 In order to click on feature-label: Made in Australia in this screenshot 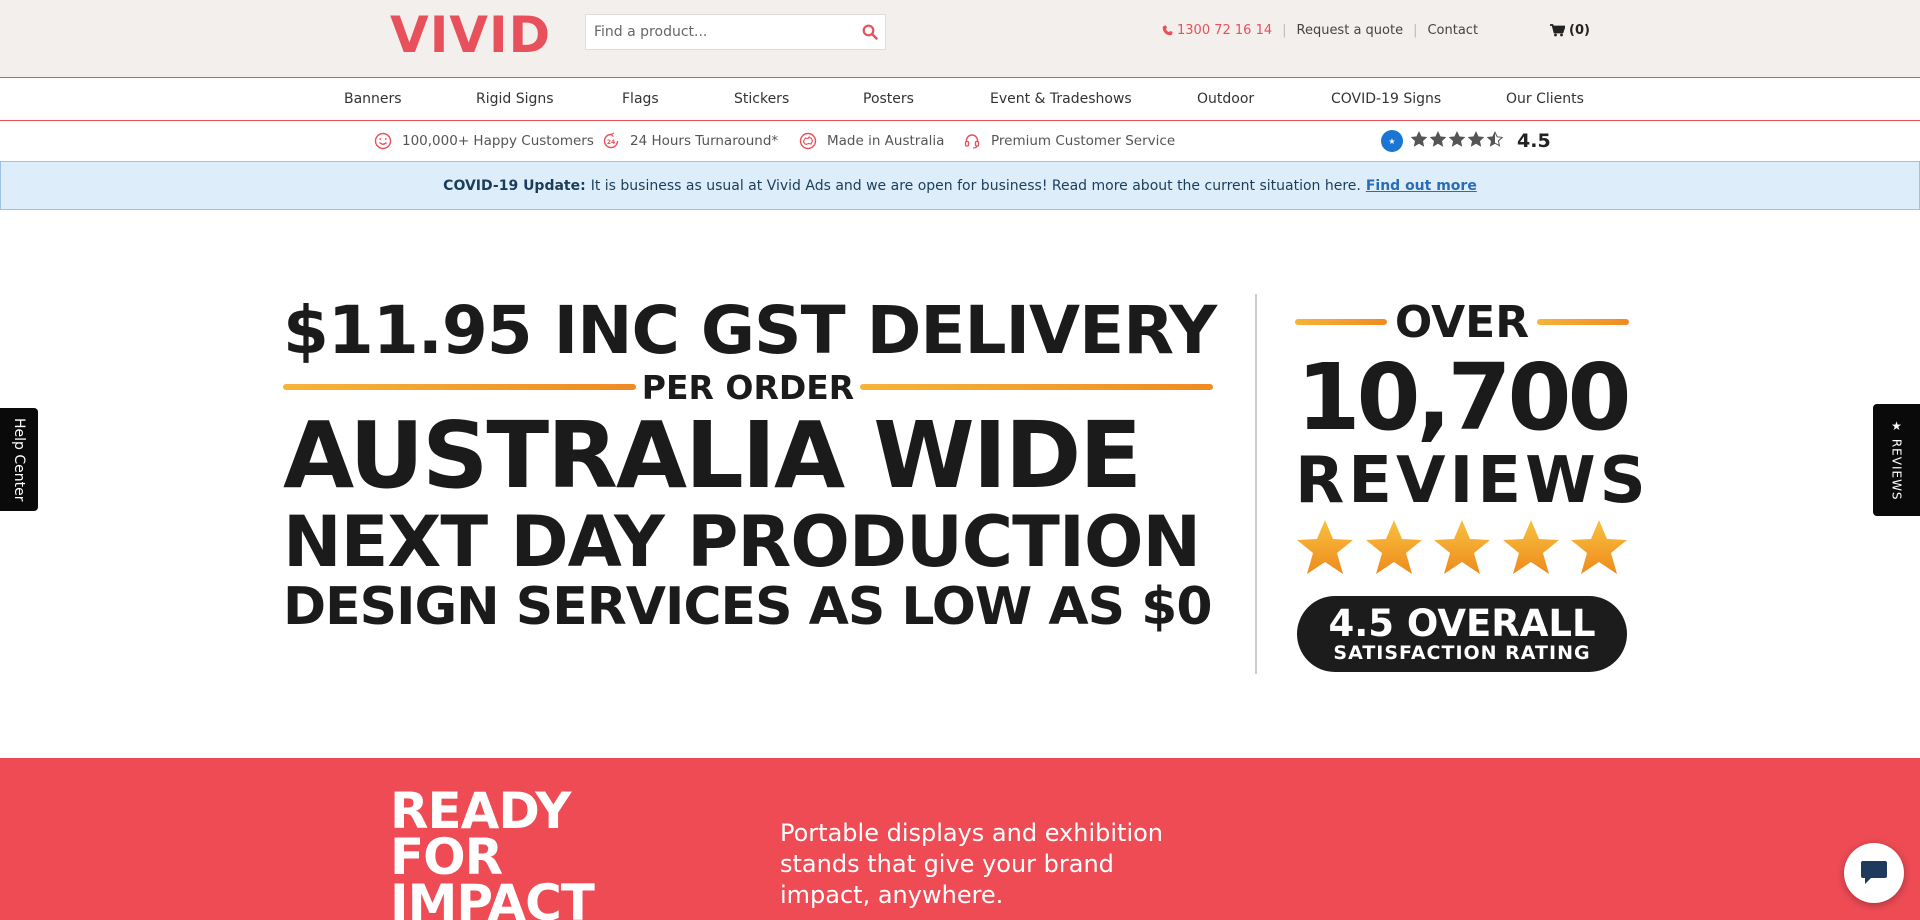, I will do `click(886, 141)`.